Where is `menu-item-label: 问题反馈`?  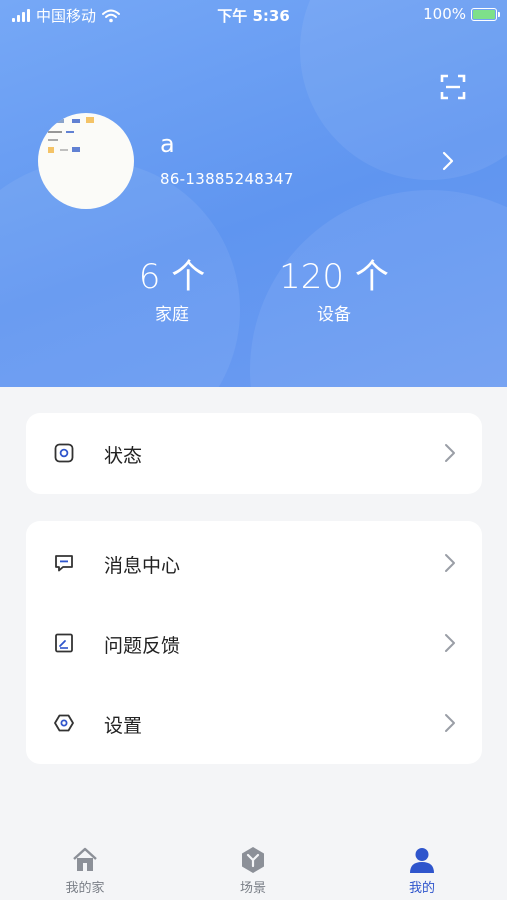 menu-item-label: 问题反馈 is located at coordinates (142, 646).